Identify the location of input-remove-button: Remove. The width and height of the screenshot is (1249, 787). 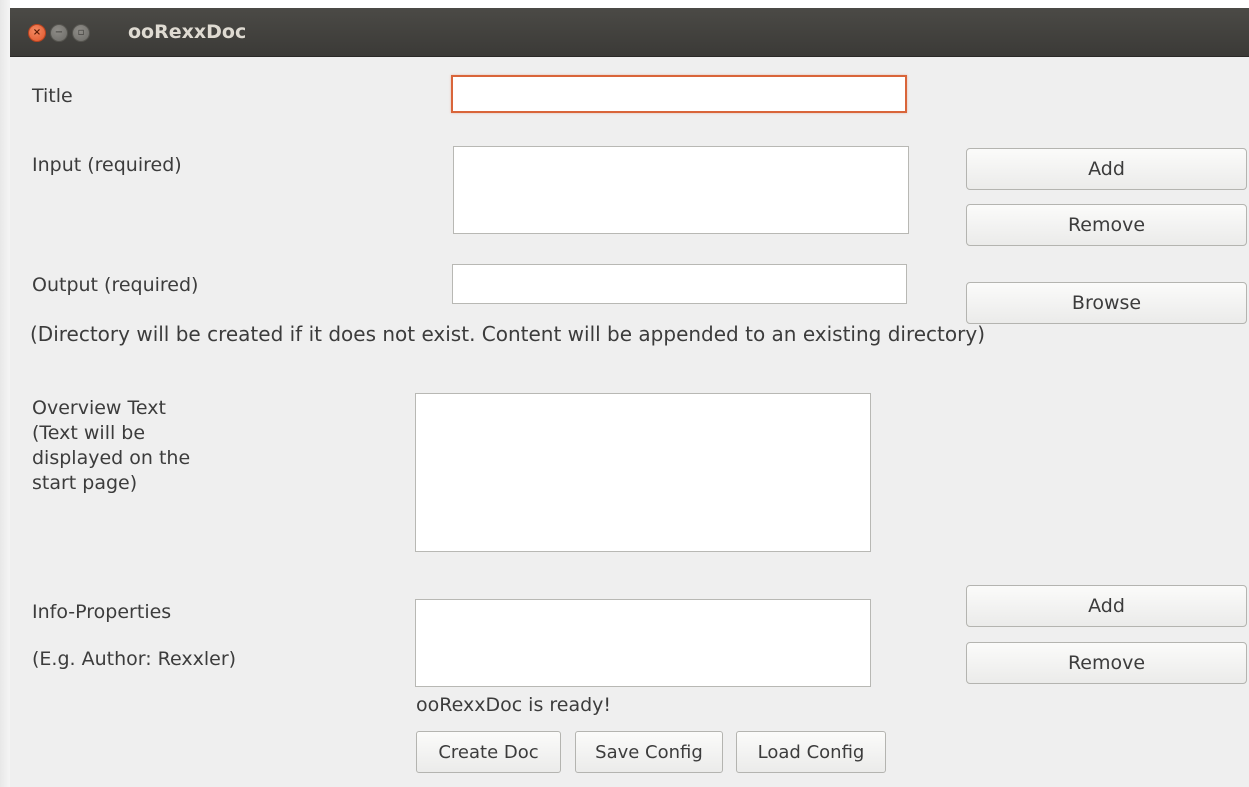
(1106, 225).